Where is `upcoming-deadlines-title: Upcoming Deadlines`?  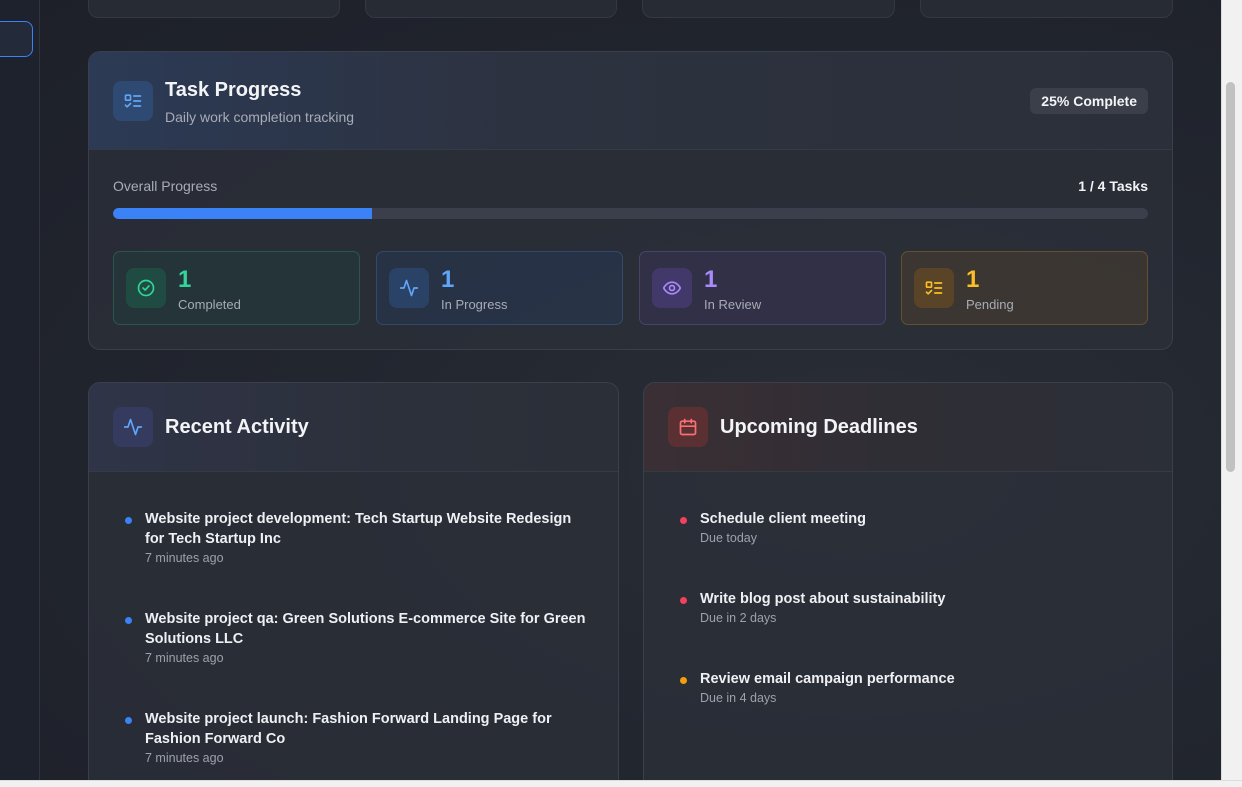 upcoming-deadlines-title: Upcoming Deadlines is located at coordinates (819, 427).